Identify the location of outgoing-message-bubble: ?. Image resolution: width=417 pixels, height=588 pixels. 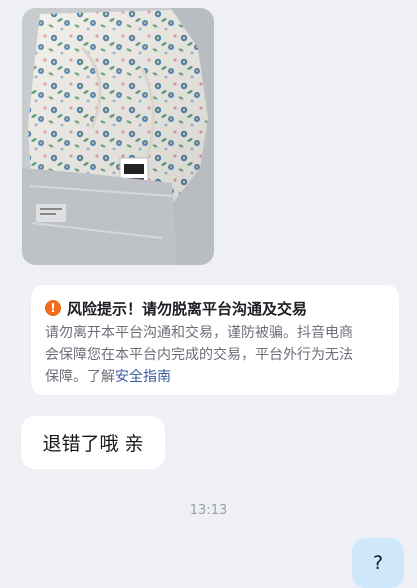
(378, 563).